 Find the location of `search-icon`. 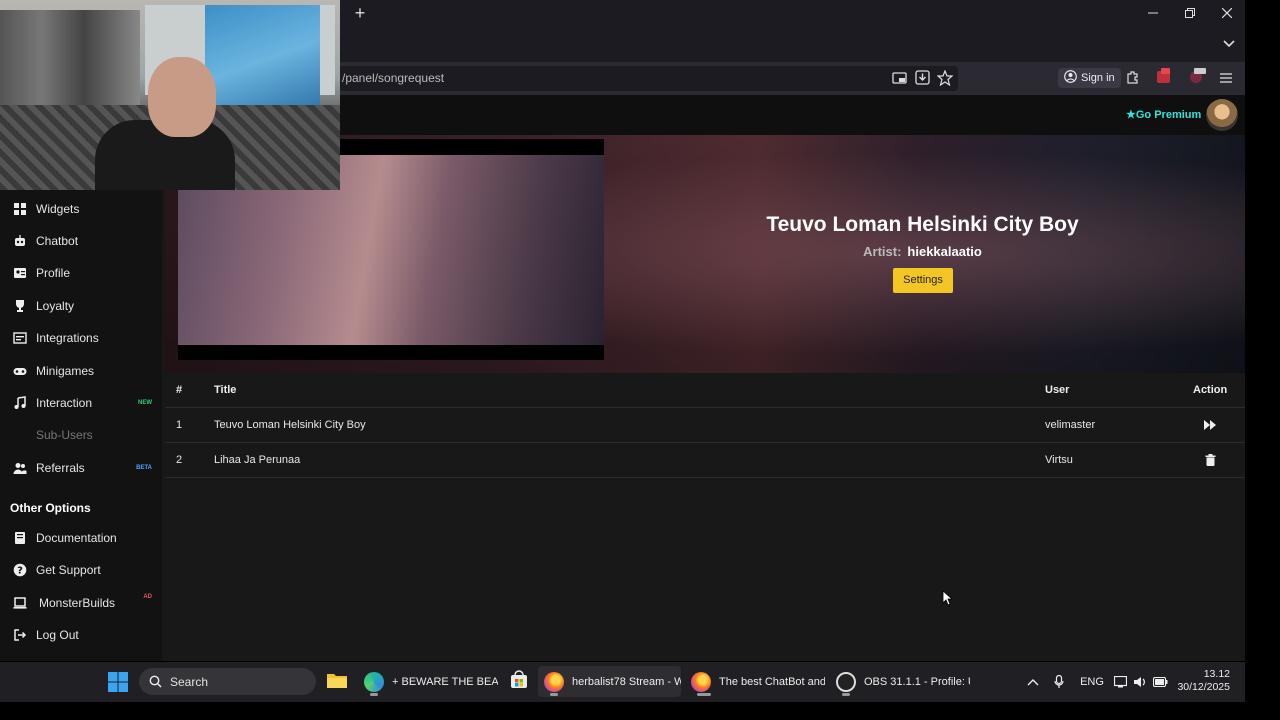

search-icon is located at coordinates (155, 681).